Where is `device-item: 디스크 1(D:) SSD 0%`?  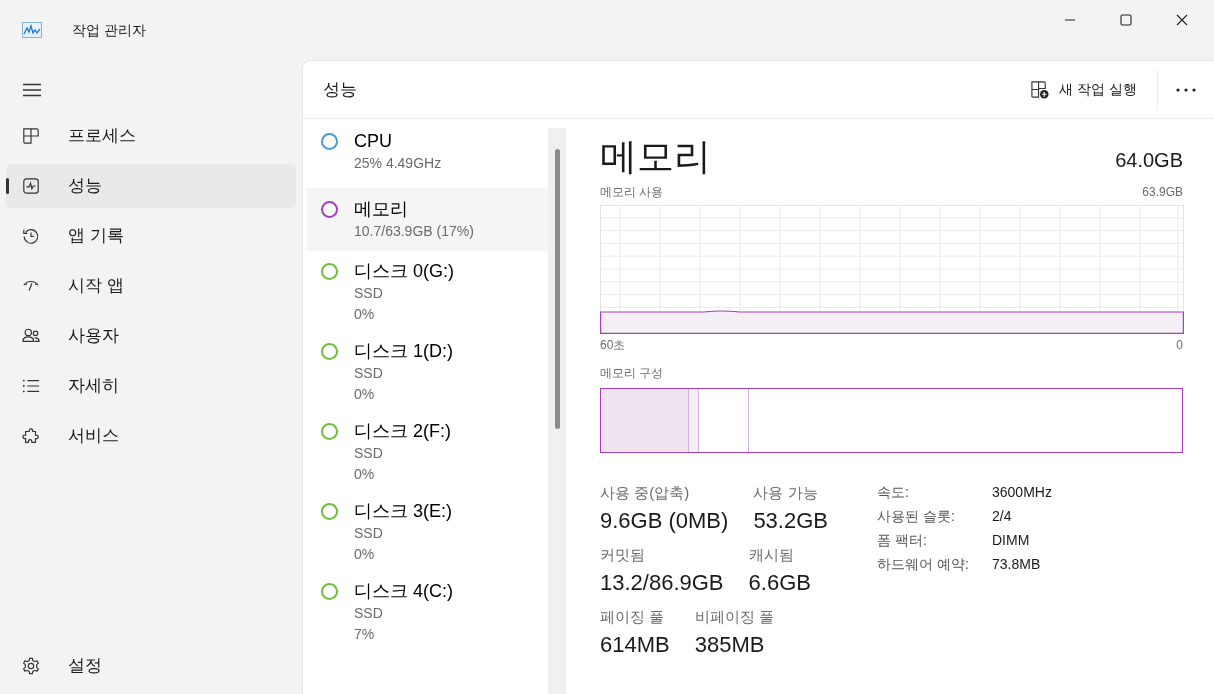
device-item: 디스크 1(D:) SSD 0% is located at coordinates (427, 379).